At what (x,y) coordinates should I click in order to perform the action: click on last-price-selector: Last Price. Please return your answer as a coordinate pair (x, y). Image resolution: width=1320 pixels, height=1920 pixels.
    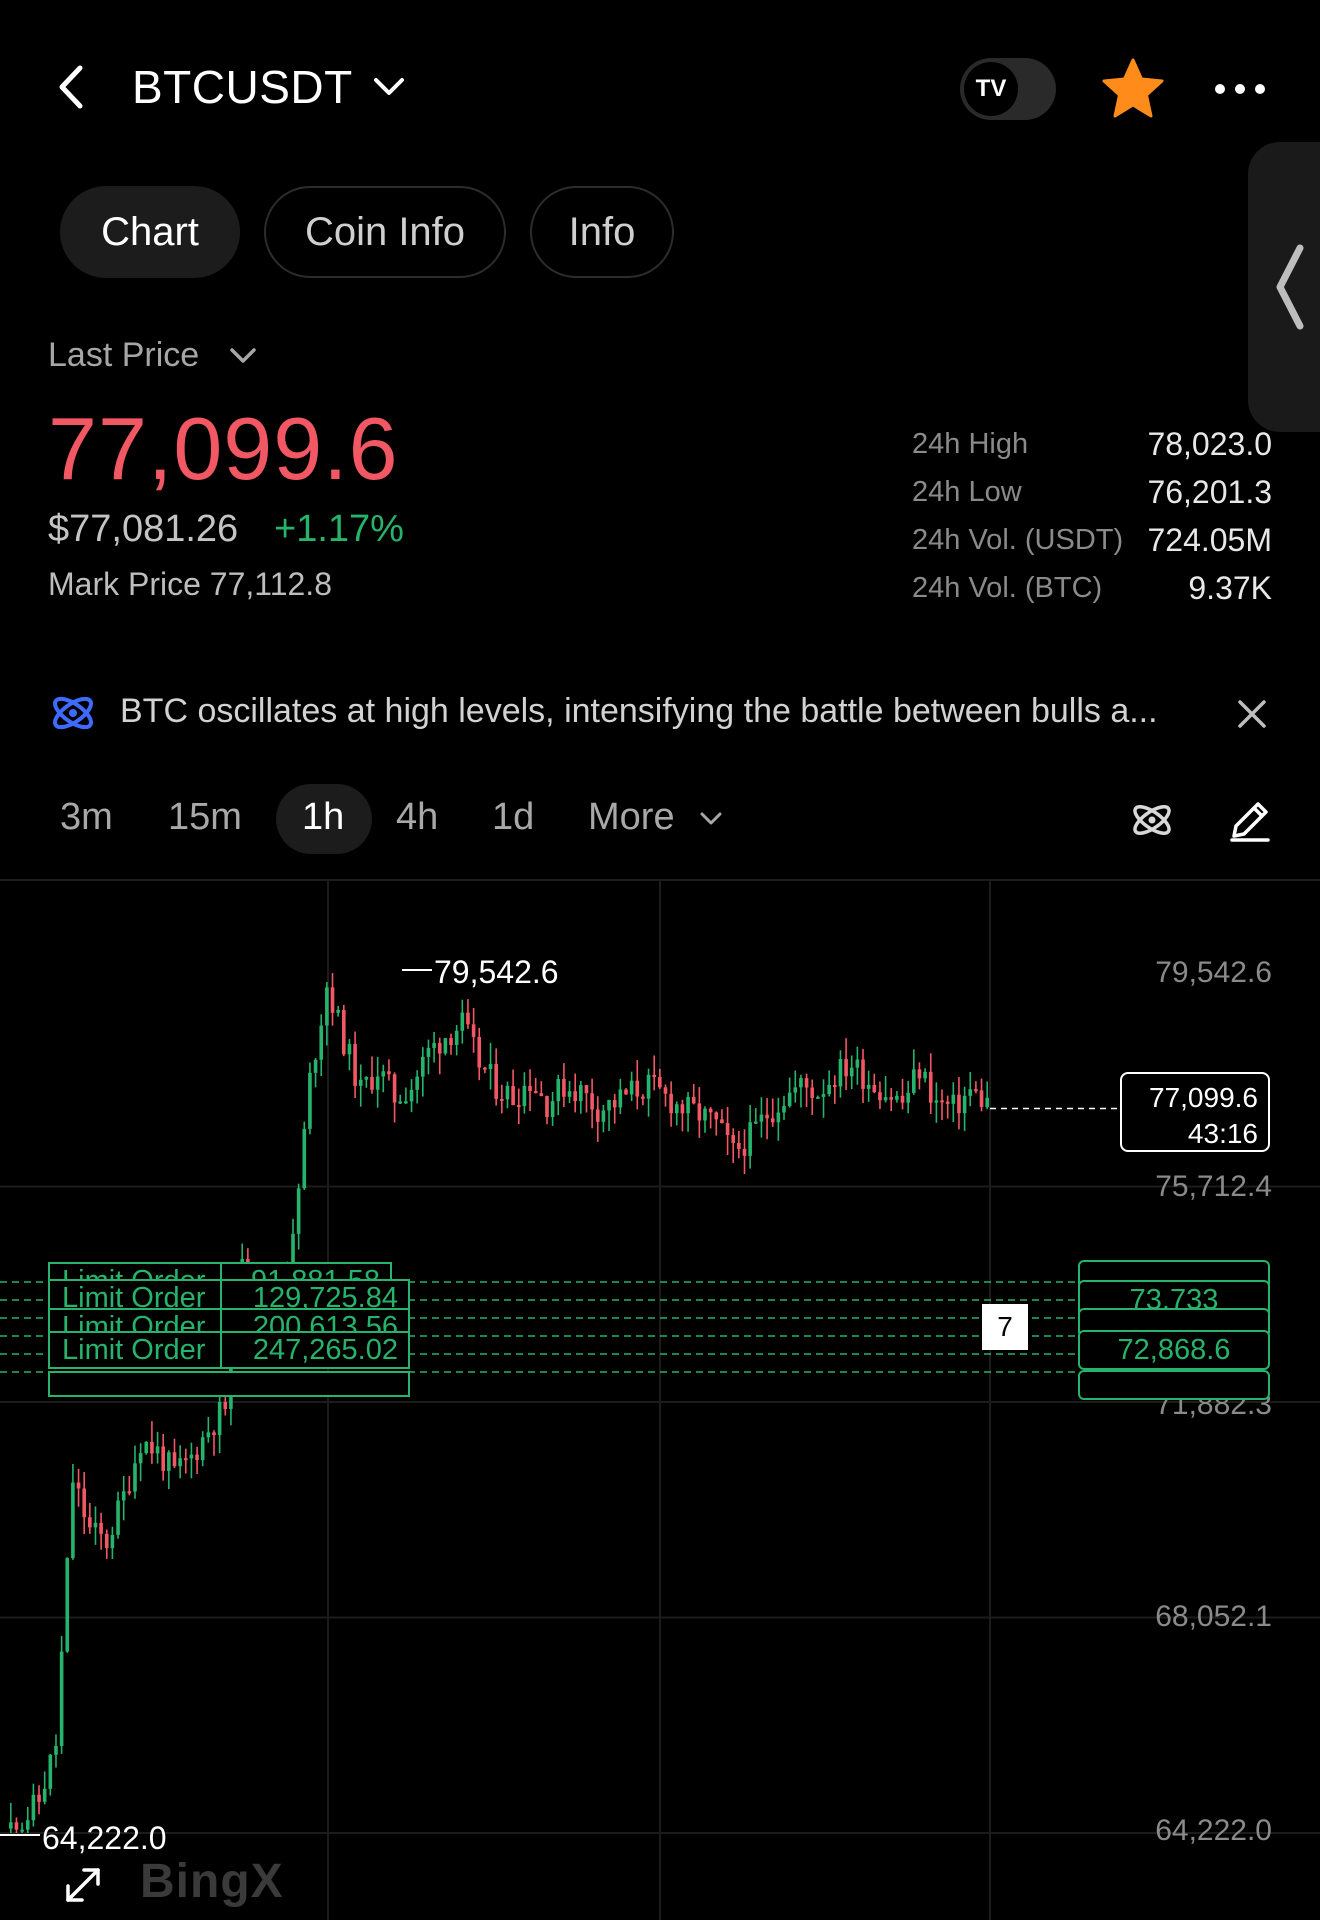
    Looking at the image, I should click on (123, 355).